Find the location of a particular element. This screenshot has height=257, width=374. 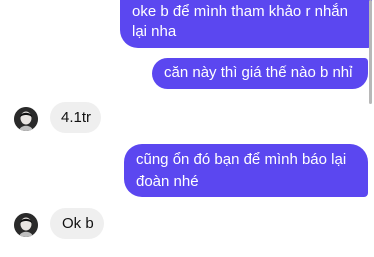

message-text-line: oke b để mình tham khảo r nhắn is located at coordinates (240, 11).